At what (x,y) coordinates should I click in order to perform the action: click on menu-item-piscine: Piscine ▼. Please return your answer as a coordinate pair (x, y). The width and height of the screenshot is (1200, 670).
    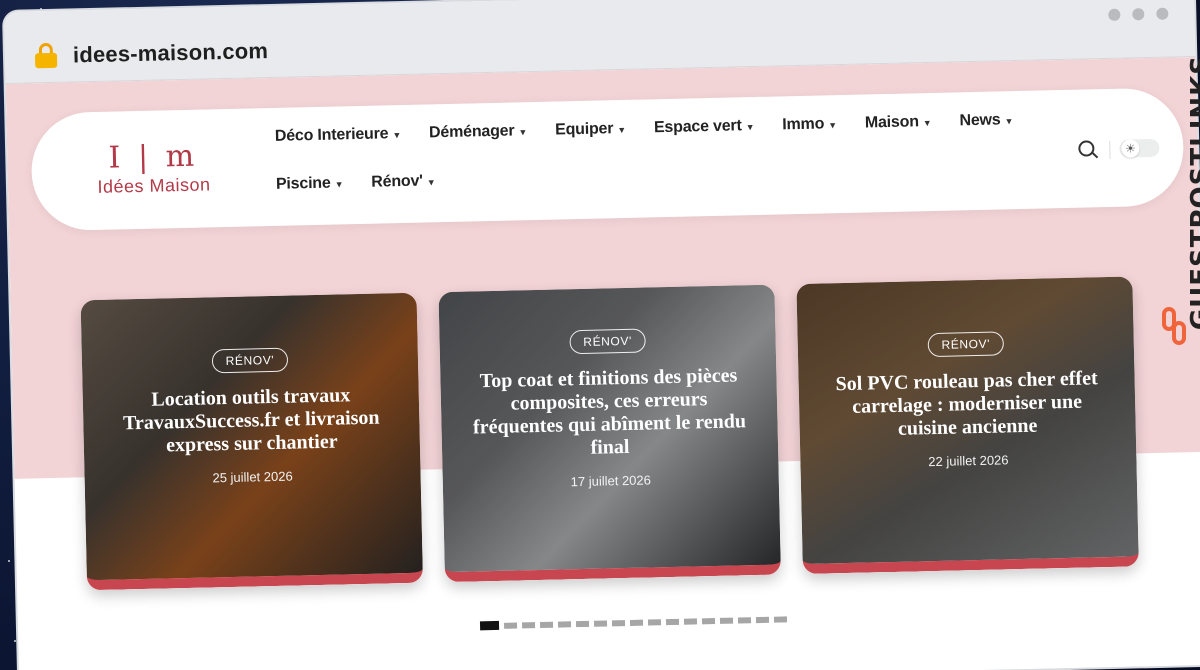
    Looking at the image, I should click on (310, 184).